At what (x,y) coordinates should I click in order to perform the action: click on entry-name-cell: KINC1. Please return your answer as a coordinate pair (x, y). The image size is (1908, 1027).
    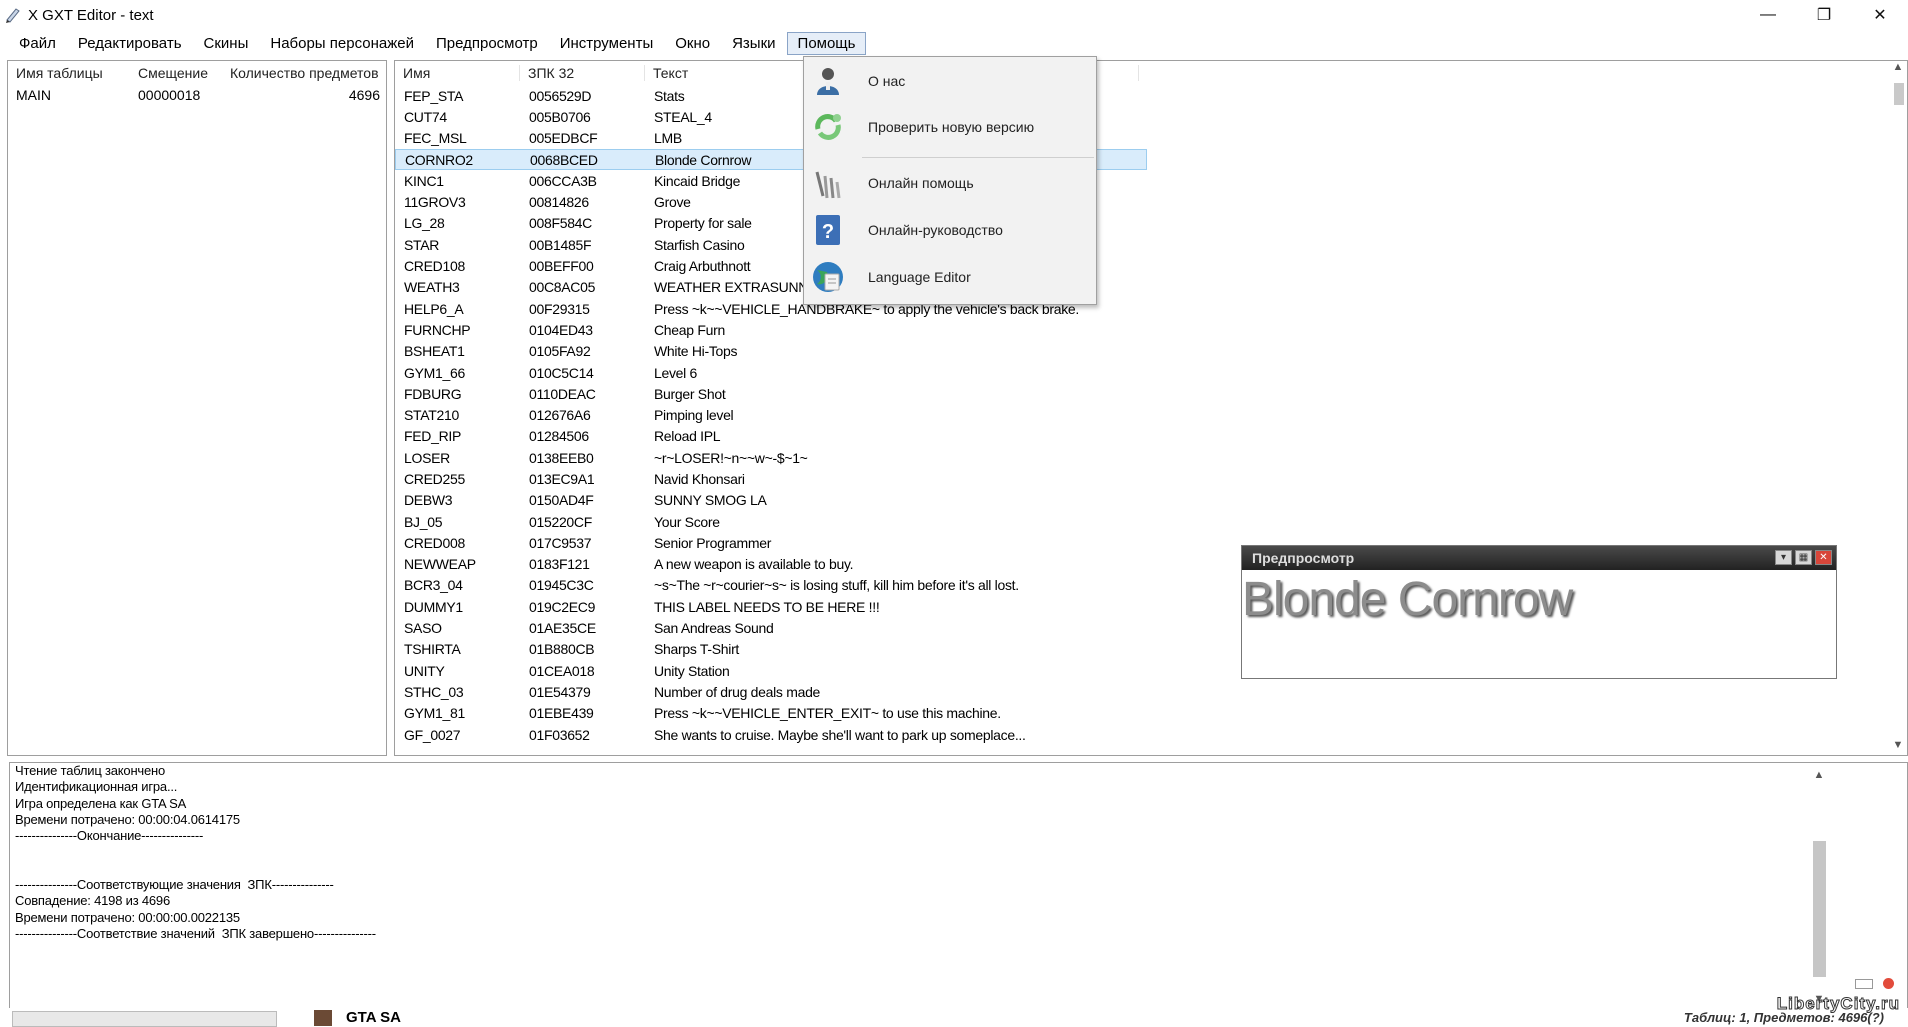
    Looking at the image, I should click on (424, 180).